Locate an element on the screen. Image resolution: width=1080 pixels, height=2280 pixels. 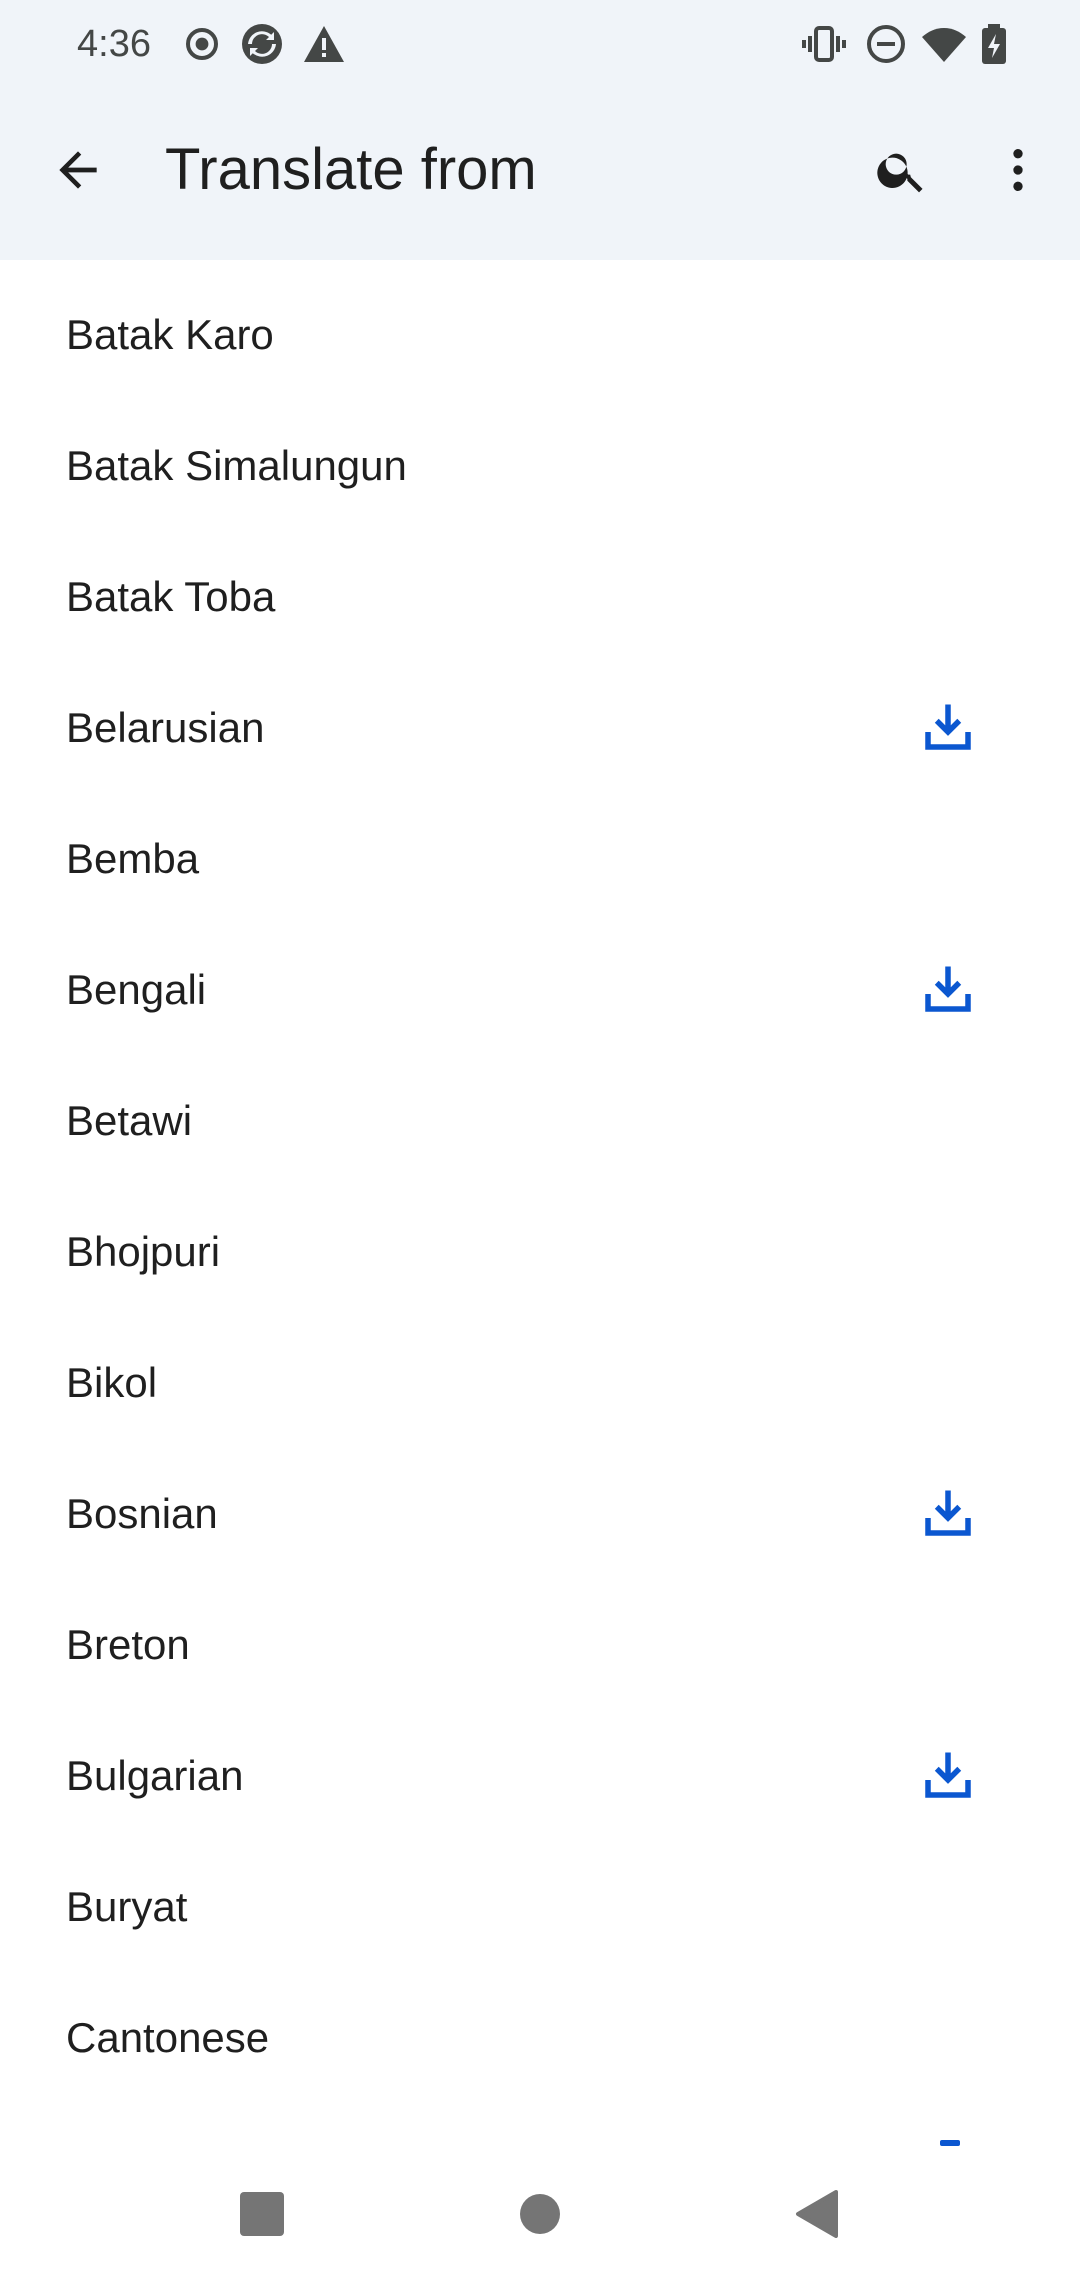
list-item: Bemba is located at coordinates (540, 858).